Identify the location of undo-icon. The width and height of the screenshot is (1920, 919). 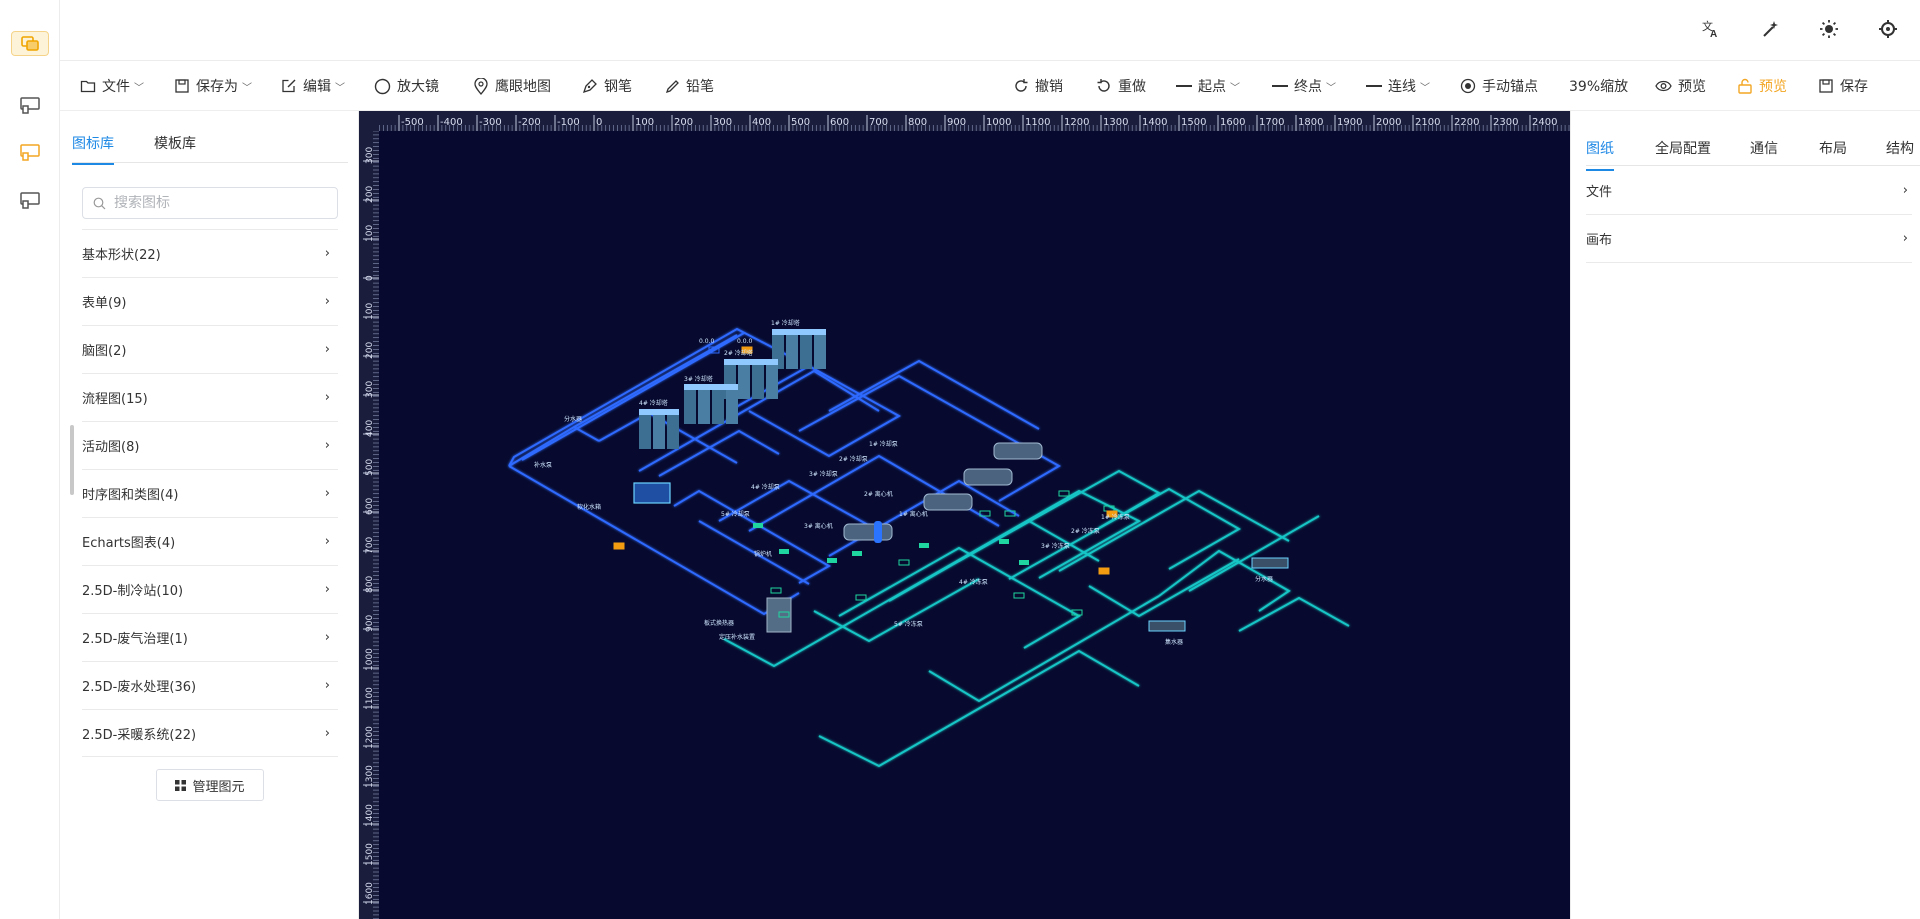
(1021, 85).